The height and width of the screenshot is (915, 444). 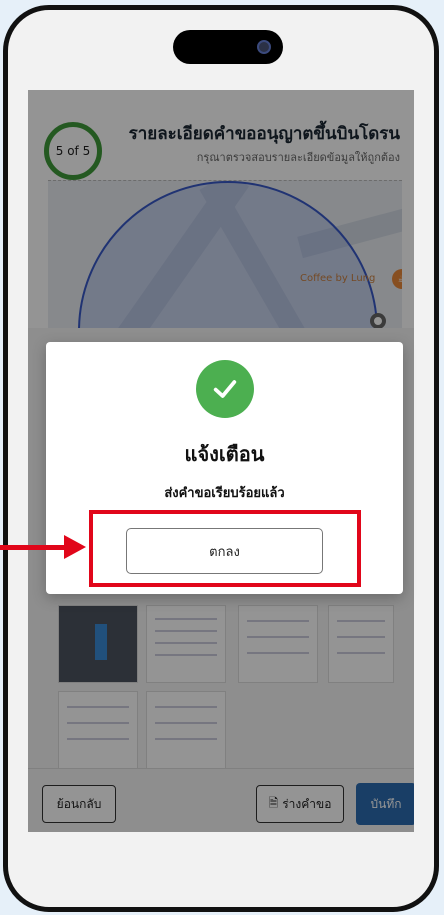 What do you see at coordinates (224, 493) in the screenshot?
I see `dialog-message: ส่งคำขอเรียบร้อยแล้ว` at bounding box center [224, 493].